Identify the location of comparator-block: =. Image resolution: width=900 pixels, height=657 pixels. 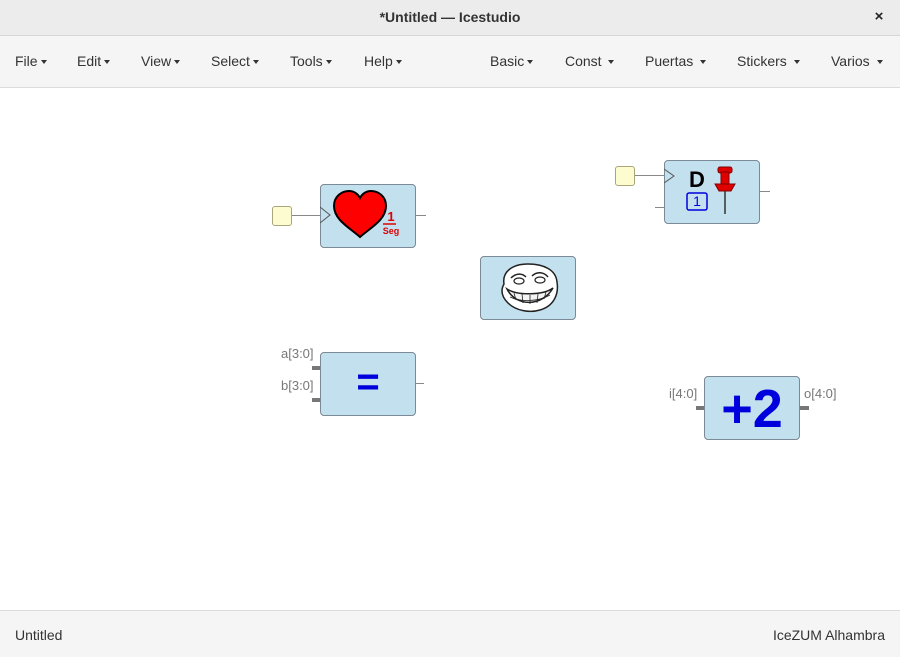
(368, 384).